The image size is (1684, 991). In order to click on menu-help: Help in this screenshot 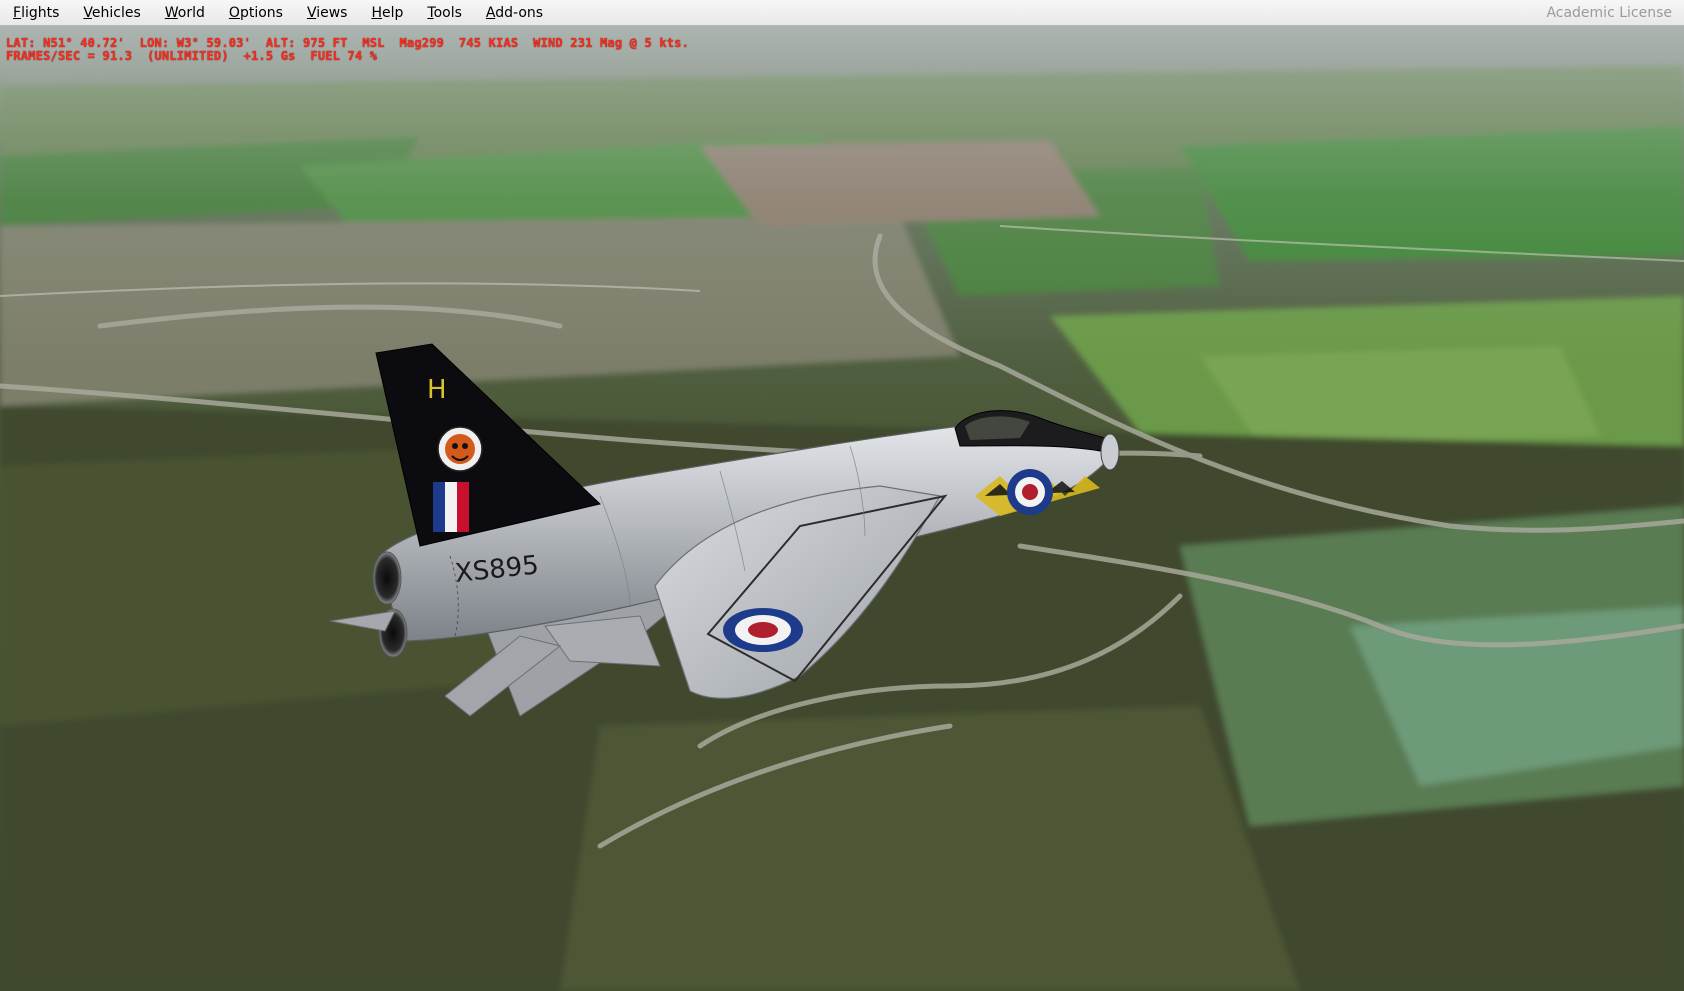, I will do `click(387, 13)`.